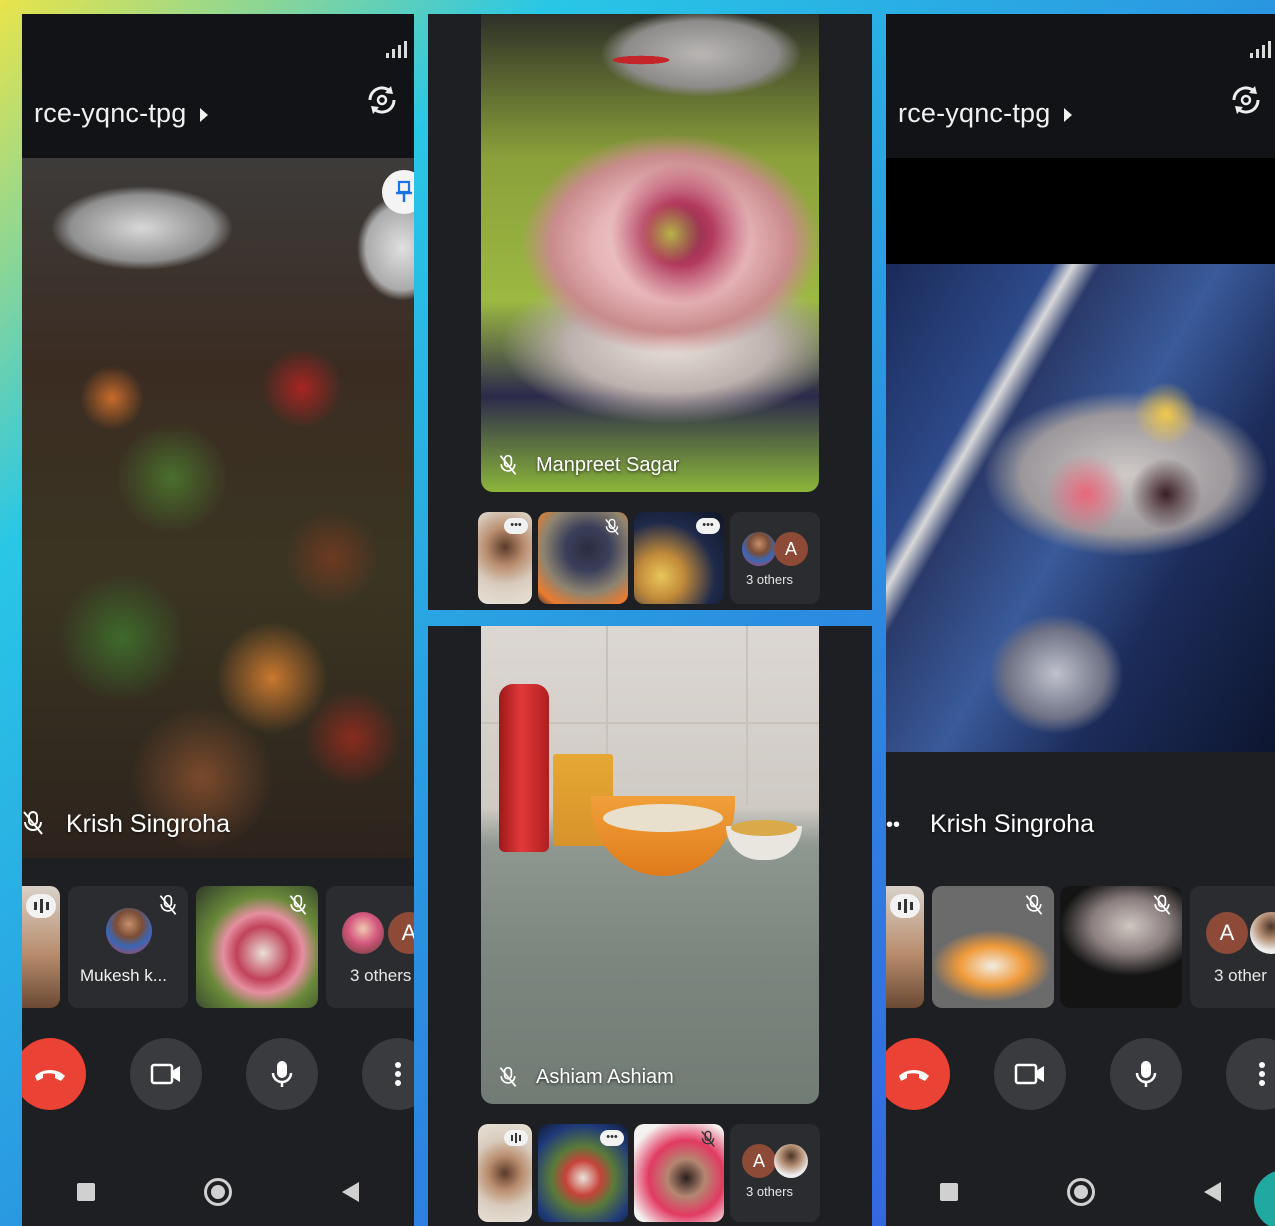 The height and width of the screenshot is (1226, 1275). Describe the element at coordinates (605, 1077) in the screenshot. I see `speaker-name: Ashiam Ashiam` at that location.